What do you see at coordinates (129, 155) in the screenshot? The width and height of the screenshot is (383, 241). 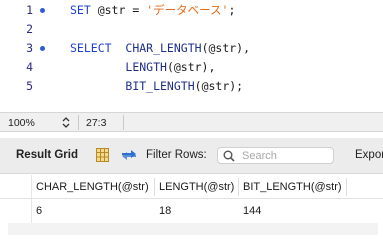 I see `refresh-icon` at bounding box center [129, 155].